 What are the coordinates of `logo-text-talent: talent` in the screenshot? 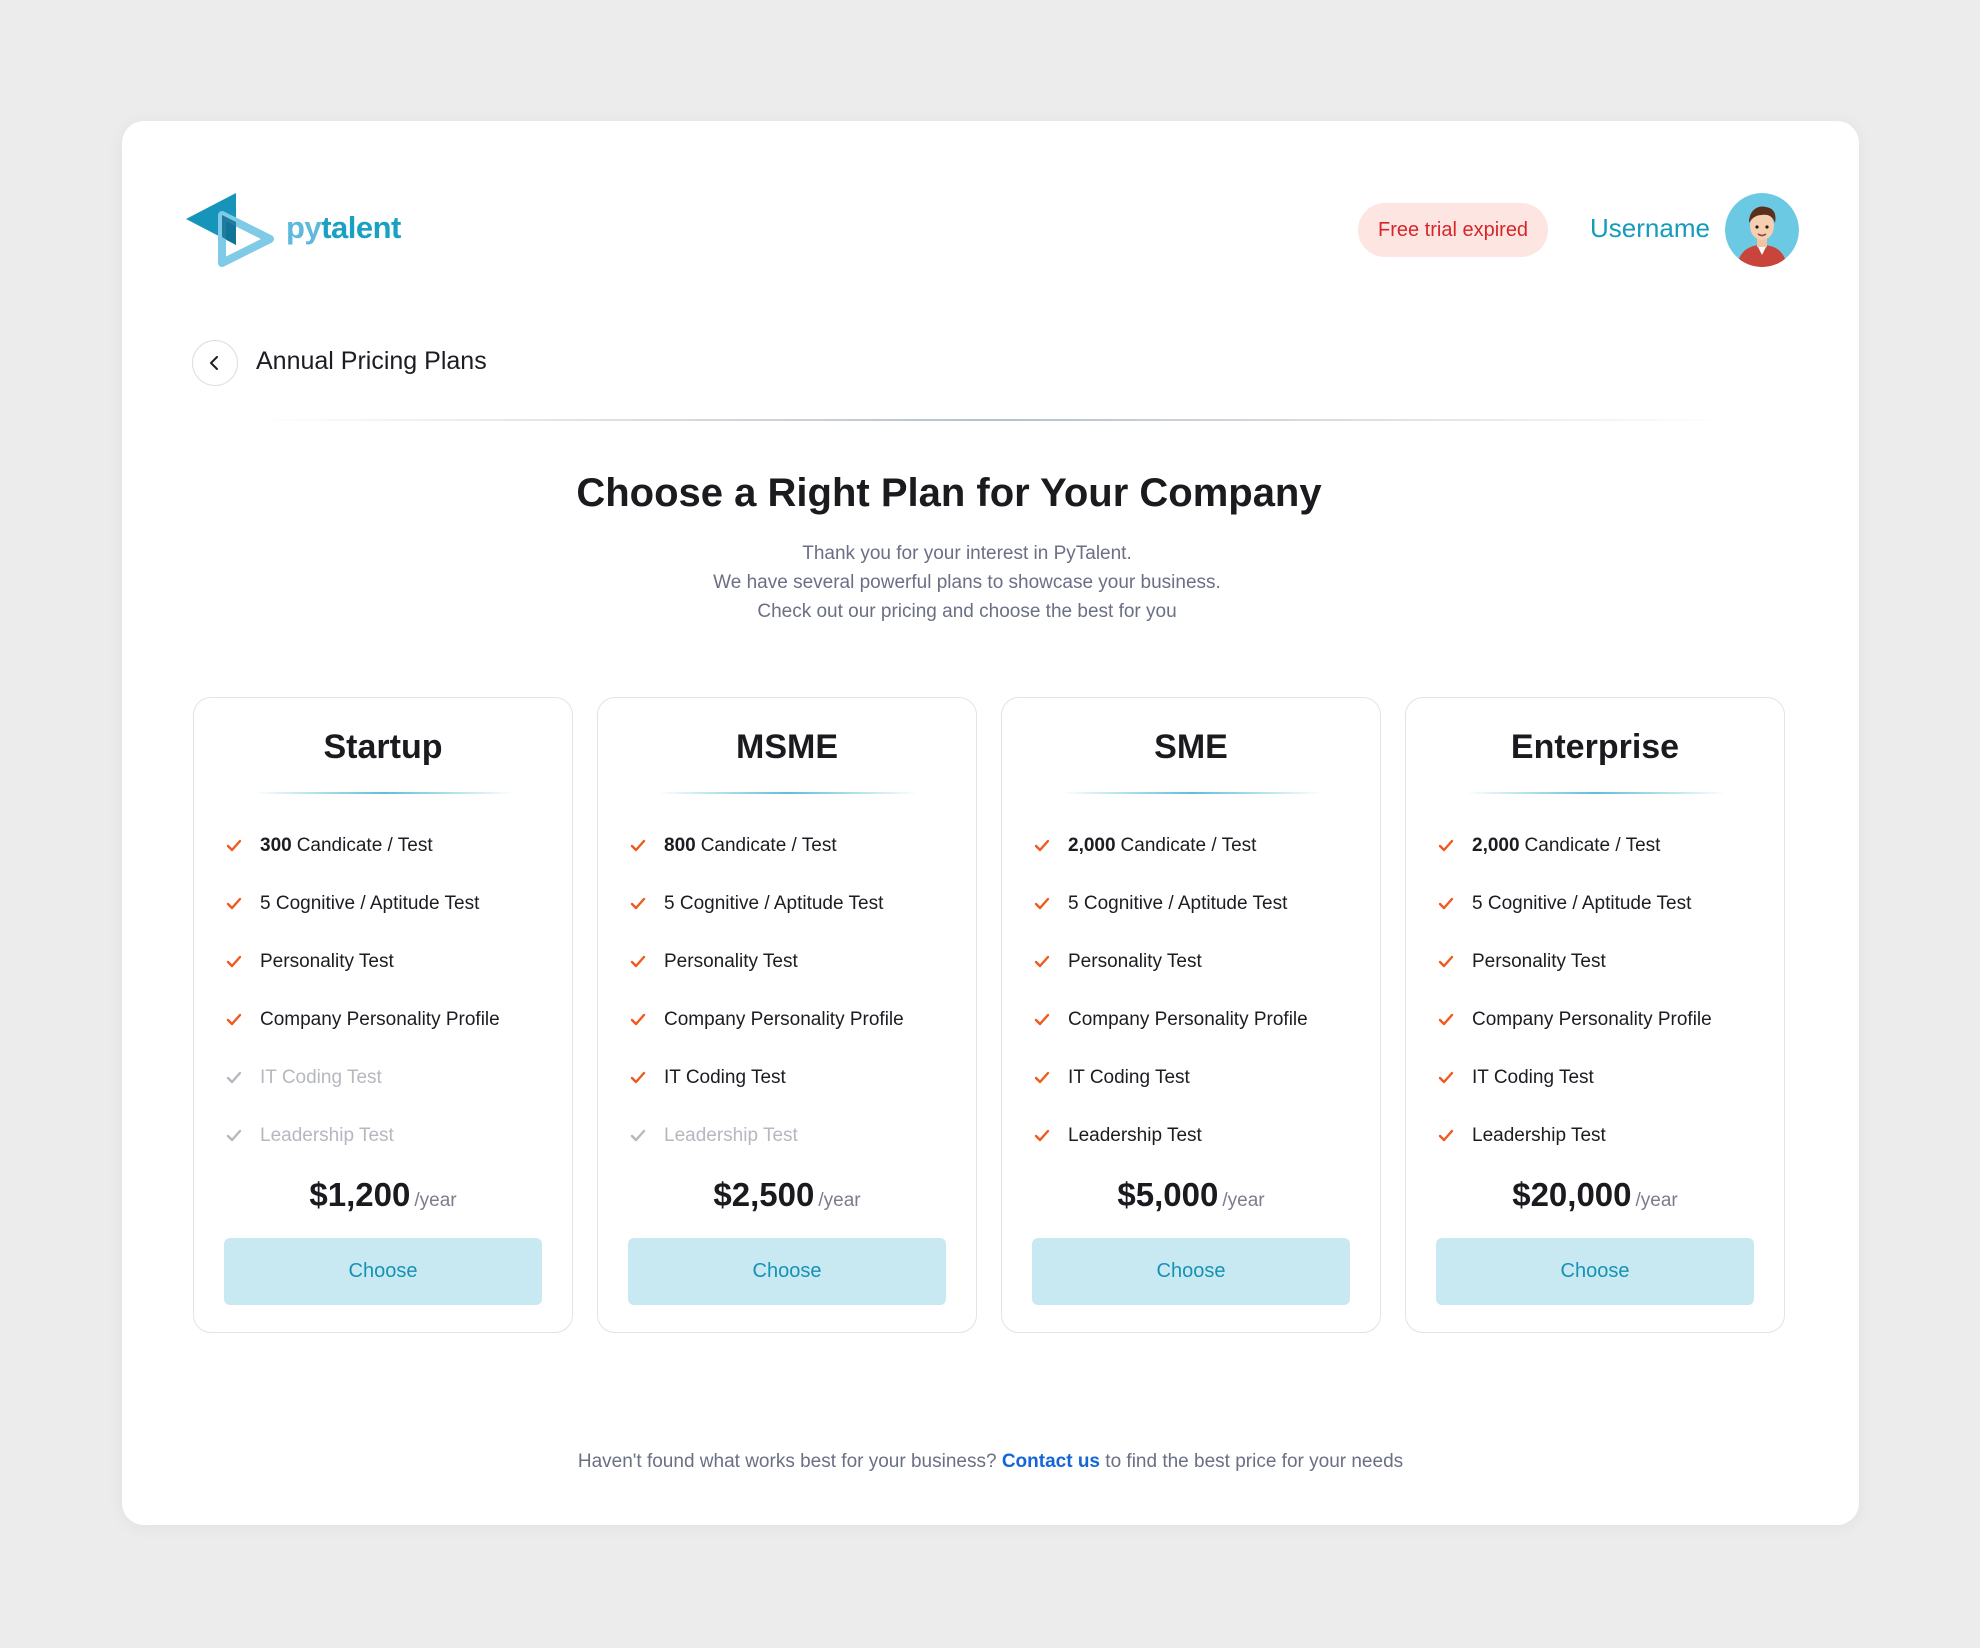 It's located at (361, 227).